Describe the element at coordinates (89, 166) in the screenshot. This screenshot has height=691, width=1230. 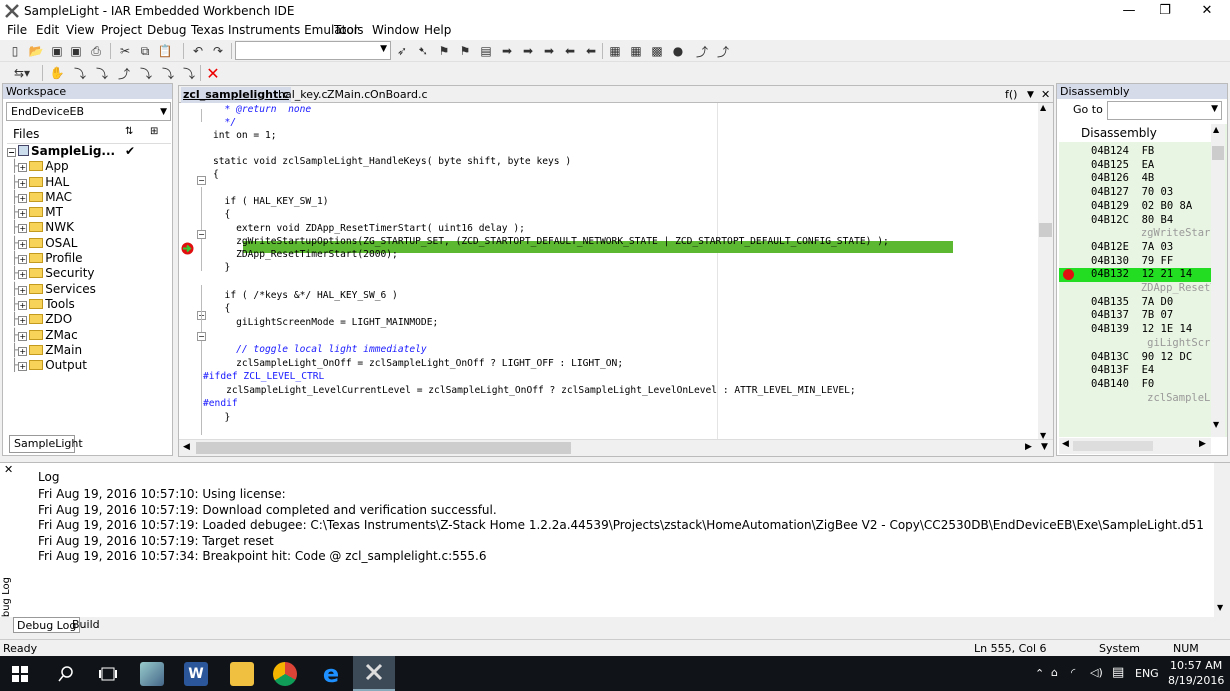
I see `tree-folder: ├+ App` at that location.